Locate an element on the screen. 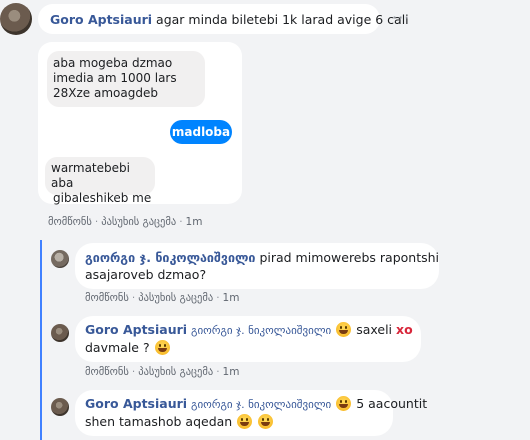  reply-text-highlight: xo is located at coordinates (404, 329).